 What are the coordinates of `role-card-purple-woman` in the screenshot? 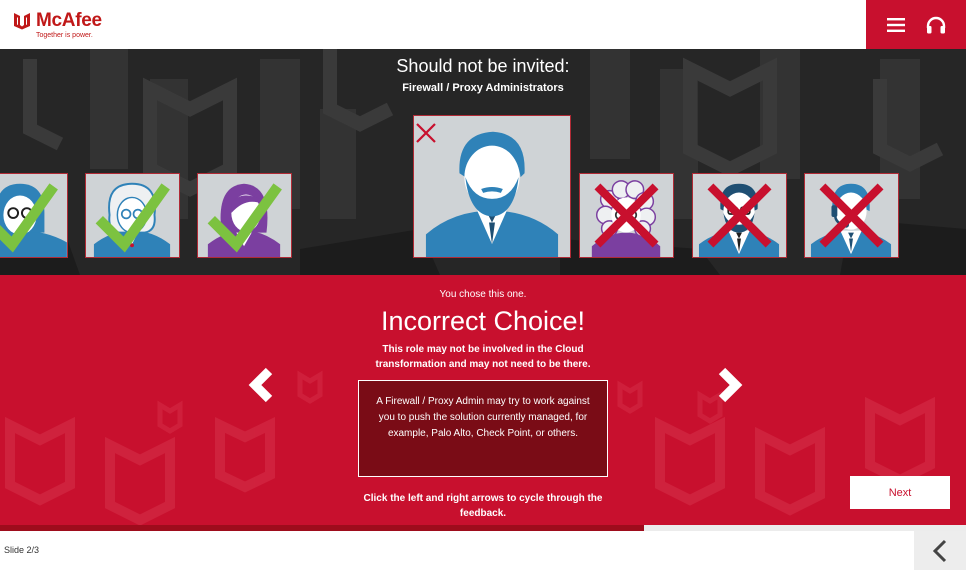 It's located at (244, 215).